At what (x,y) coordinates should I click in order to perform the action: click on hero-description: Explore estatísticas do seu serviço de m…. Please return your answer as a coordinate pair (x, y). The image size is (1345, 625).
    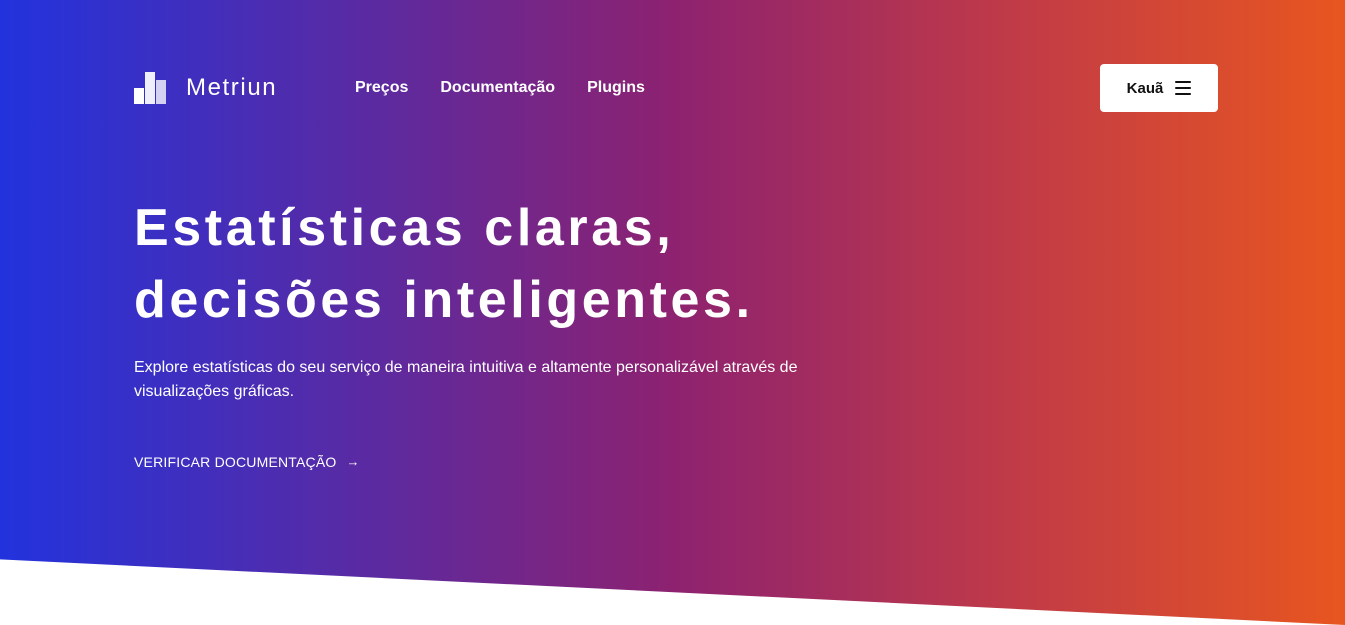
    Looking at the image, I should click on (466, 379).